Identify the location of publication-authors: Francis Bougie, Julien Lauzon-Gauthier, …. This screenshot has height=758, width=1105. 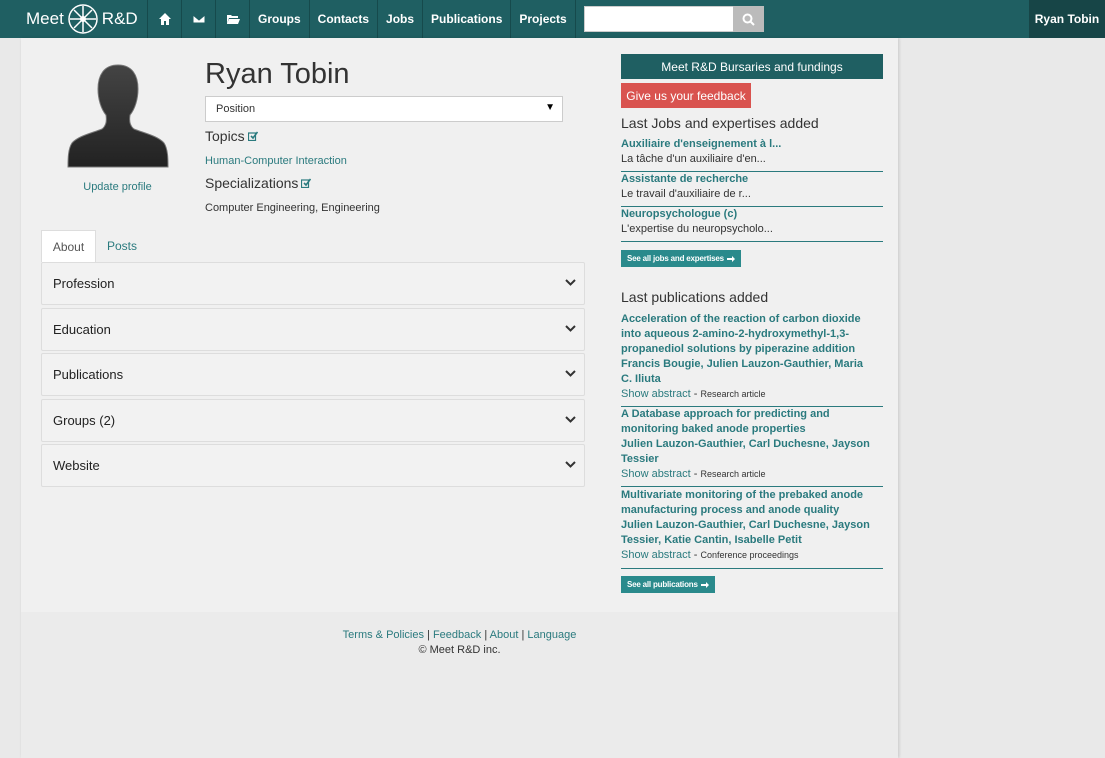
(752, 372).